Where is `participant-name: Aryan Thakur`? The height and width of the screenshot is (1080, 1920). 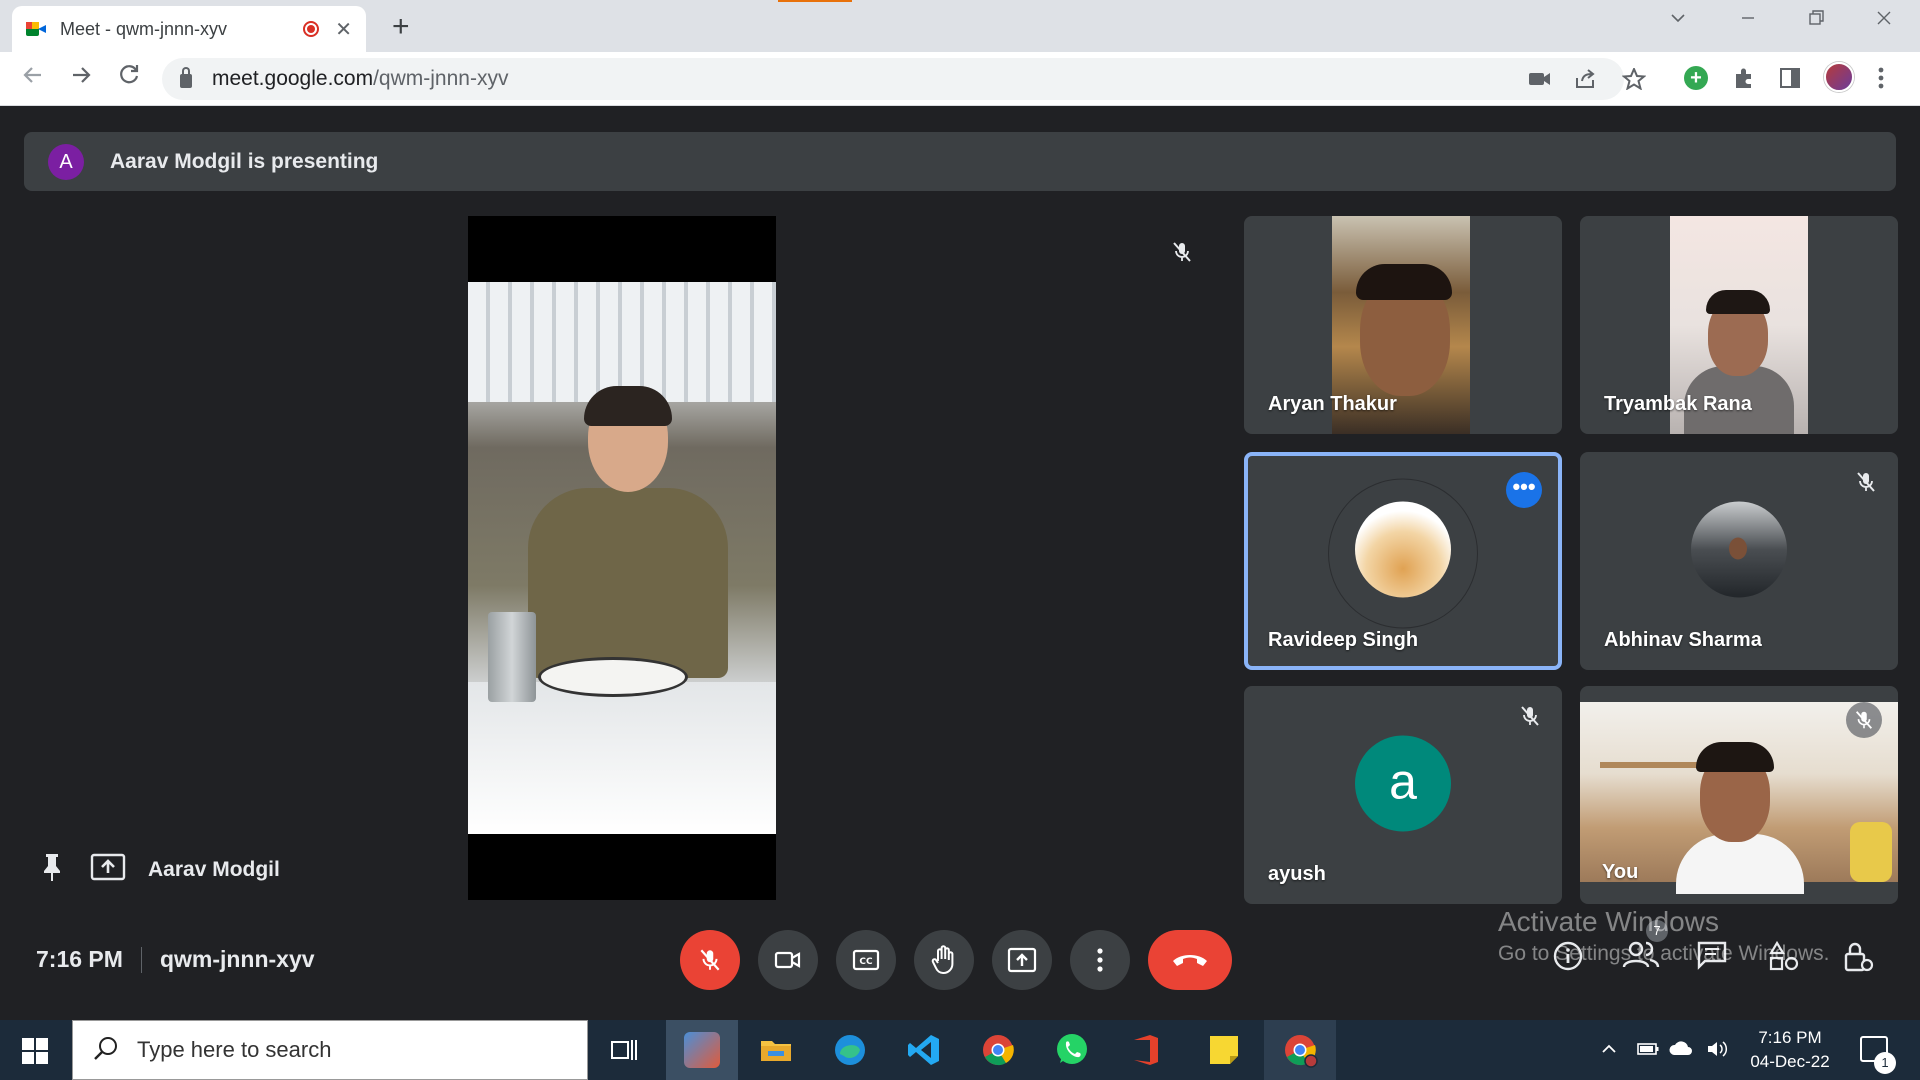
participant-name: Aryan Thakur is located at coordinates (1332, 404).